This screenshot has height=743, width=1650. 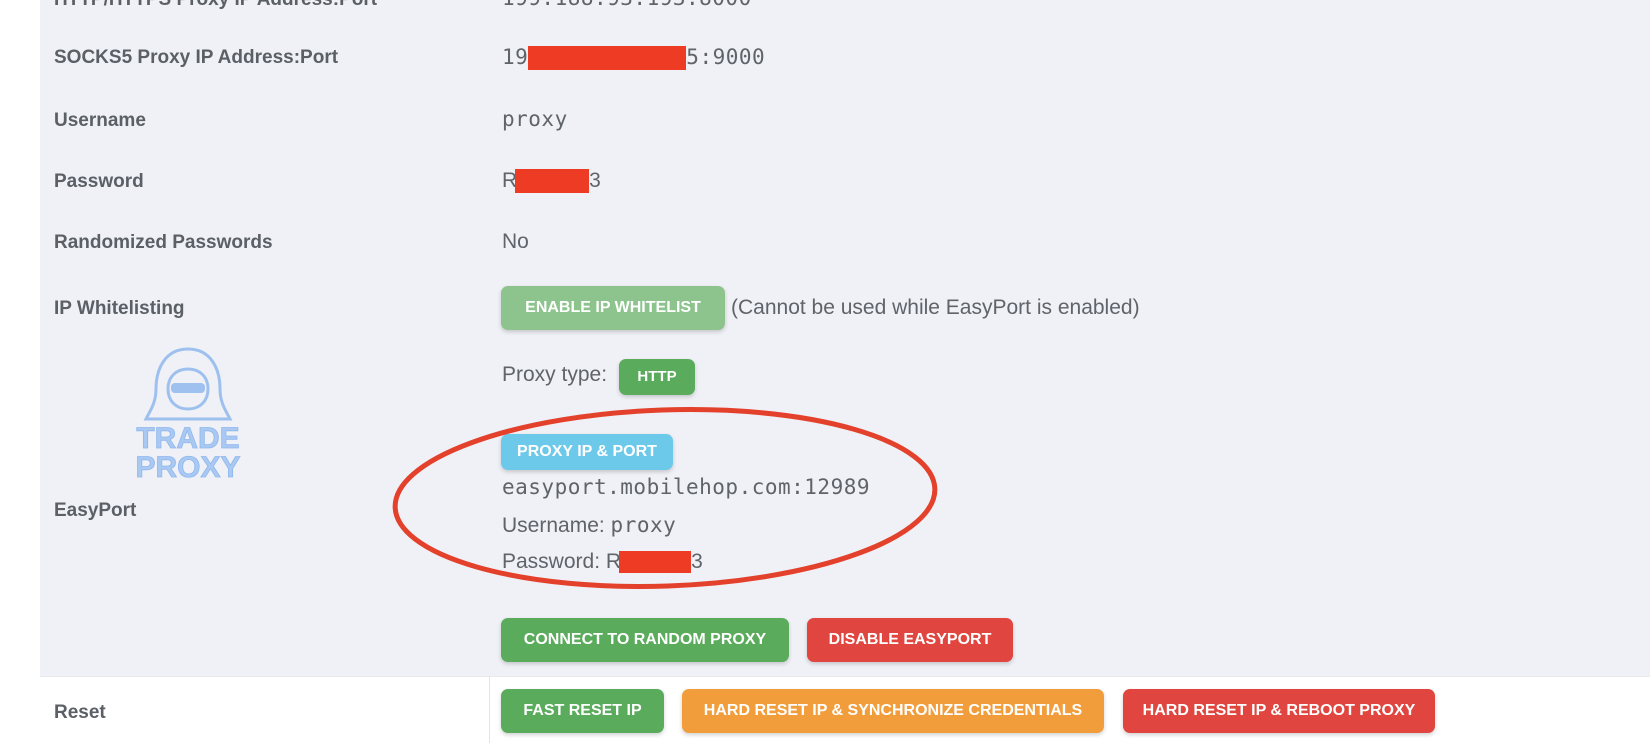 I want to click on trade-proxy-logo: TRADE PROXY, so click(x=188, y=414).